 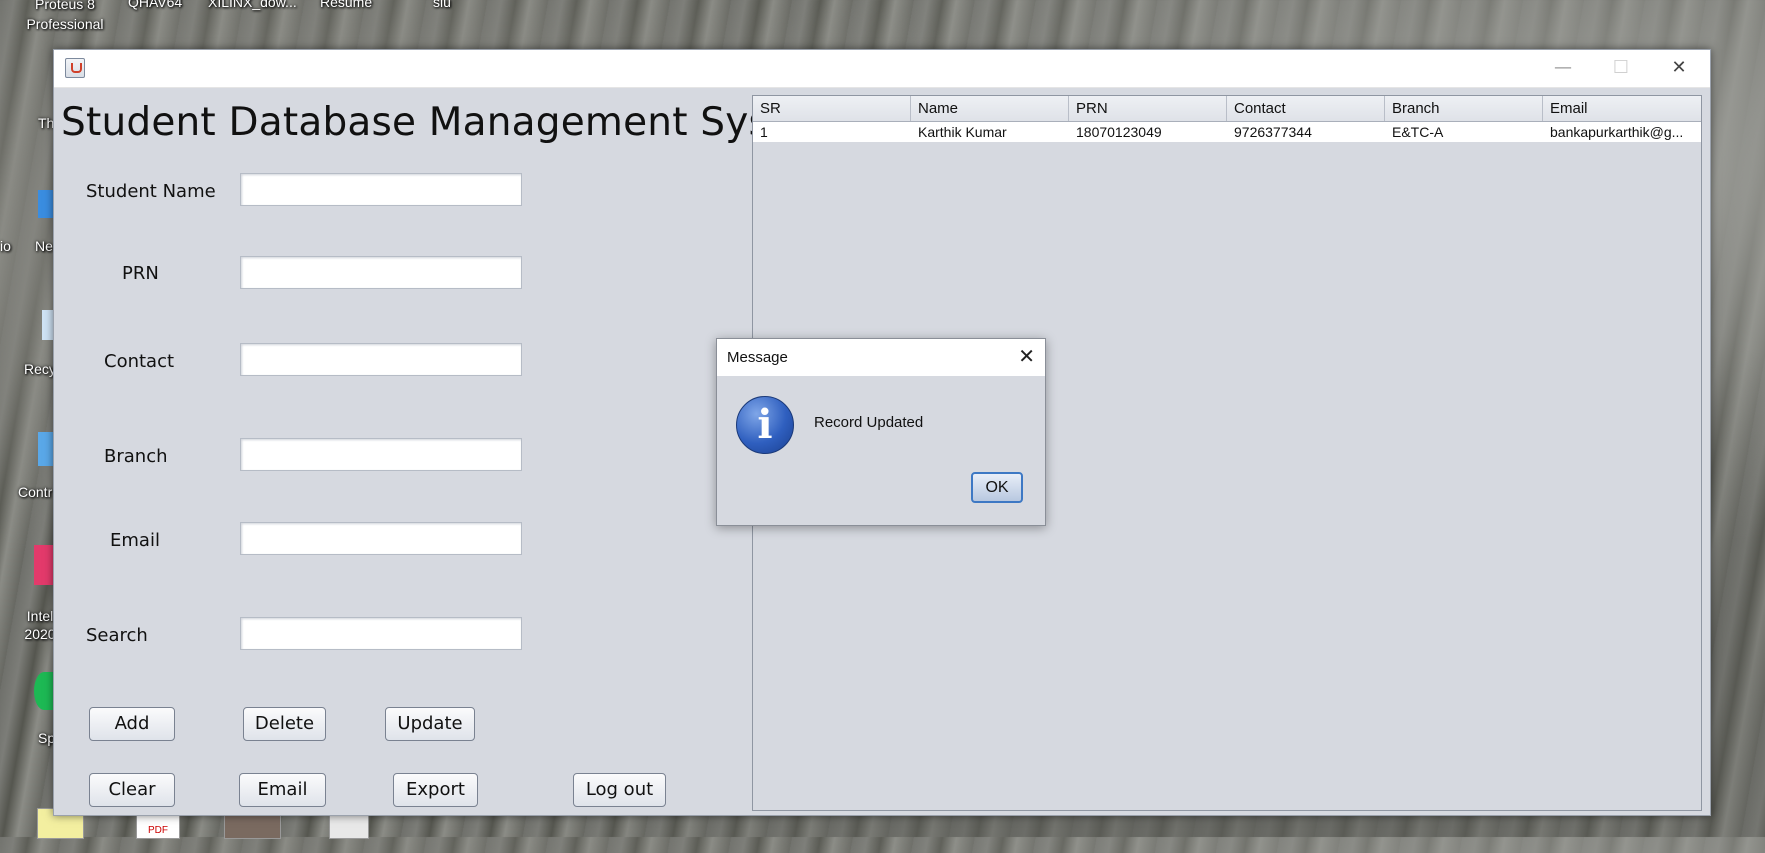 What do you see at coordinates (44, 691) in the screenshot?
I see `spotify-icon` at bounding box center [44, 691].